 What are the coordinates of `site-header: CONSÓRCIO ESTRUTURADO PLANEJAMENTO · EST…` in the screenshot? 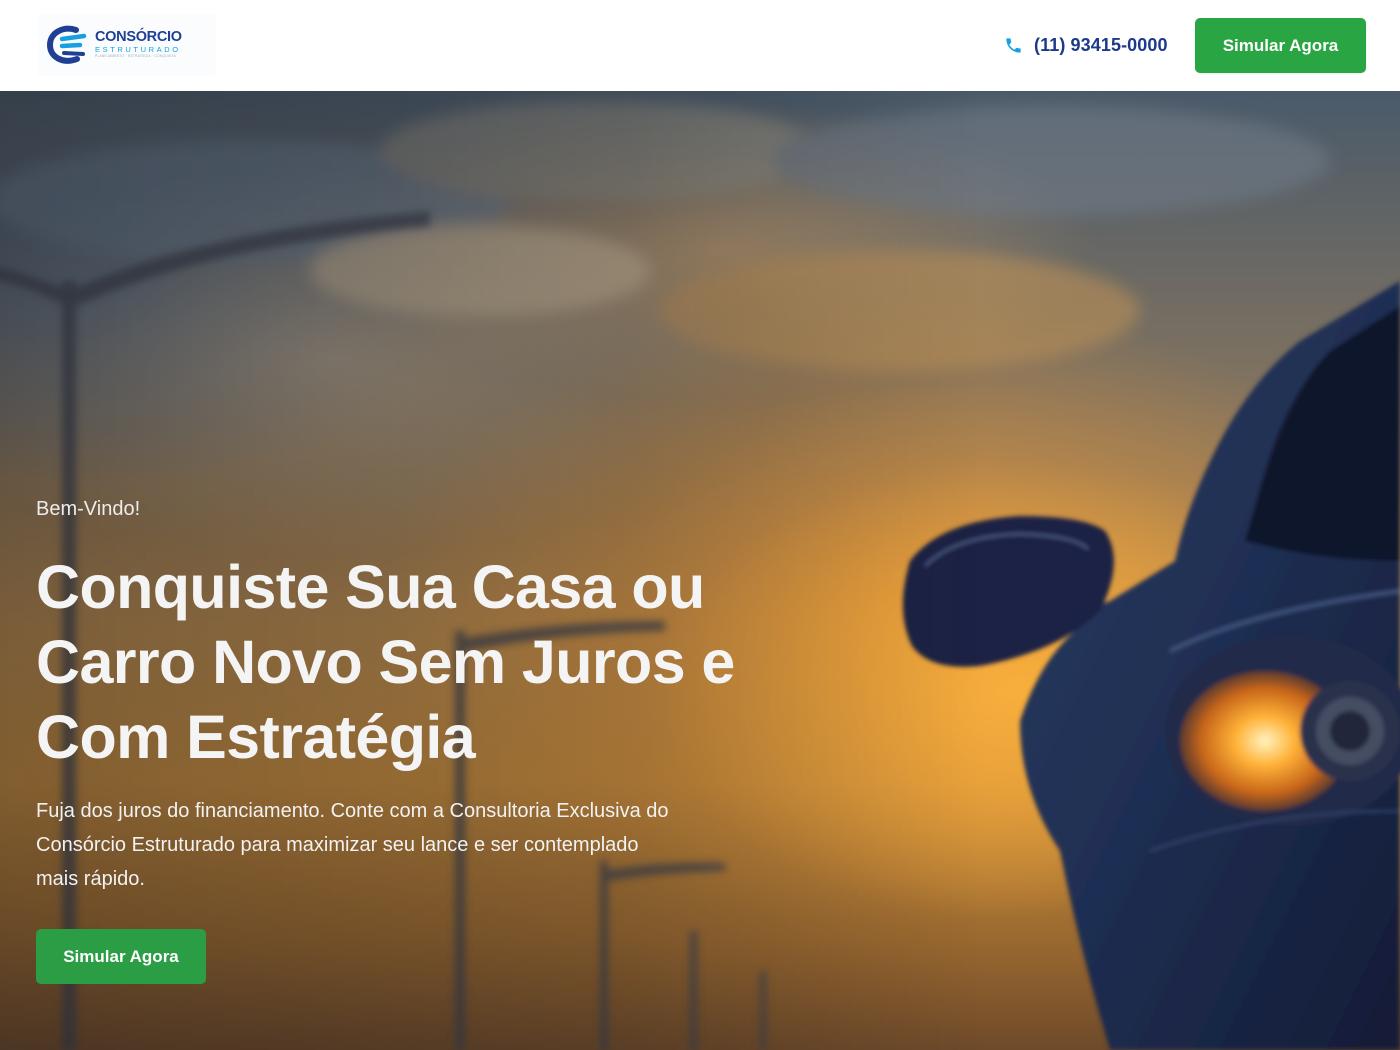 It's located at (700, 45).